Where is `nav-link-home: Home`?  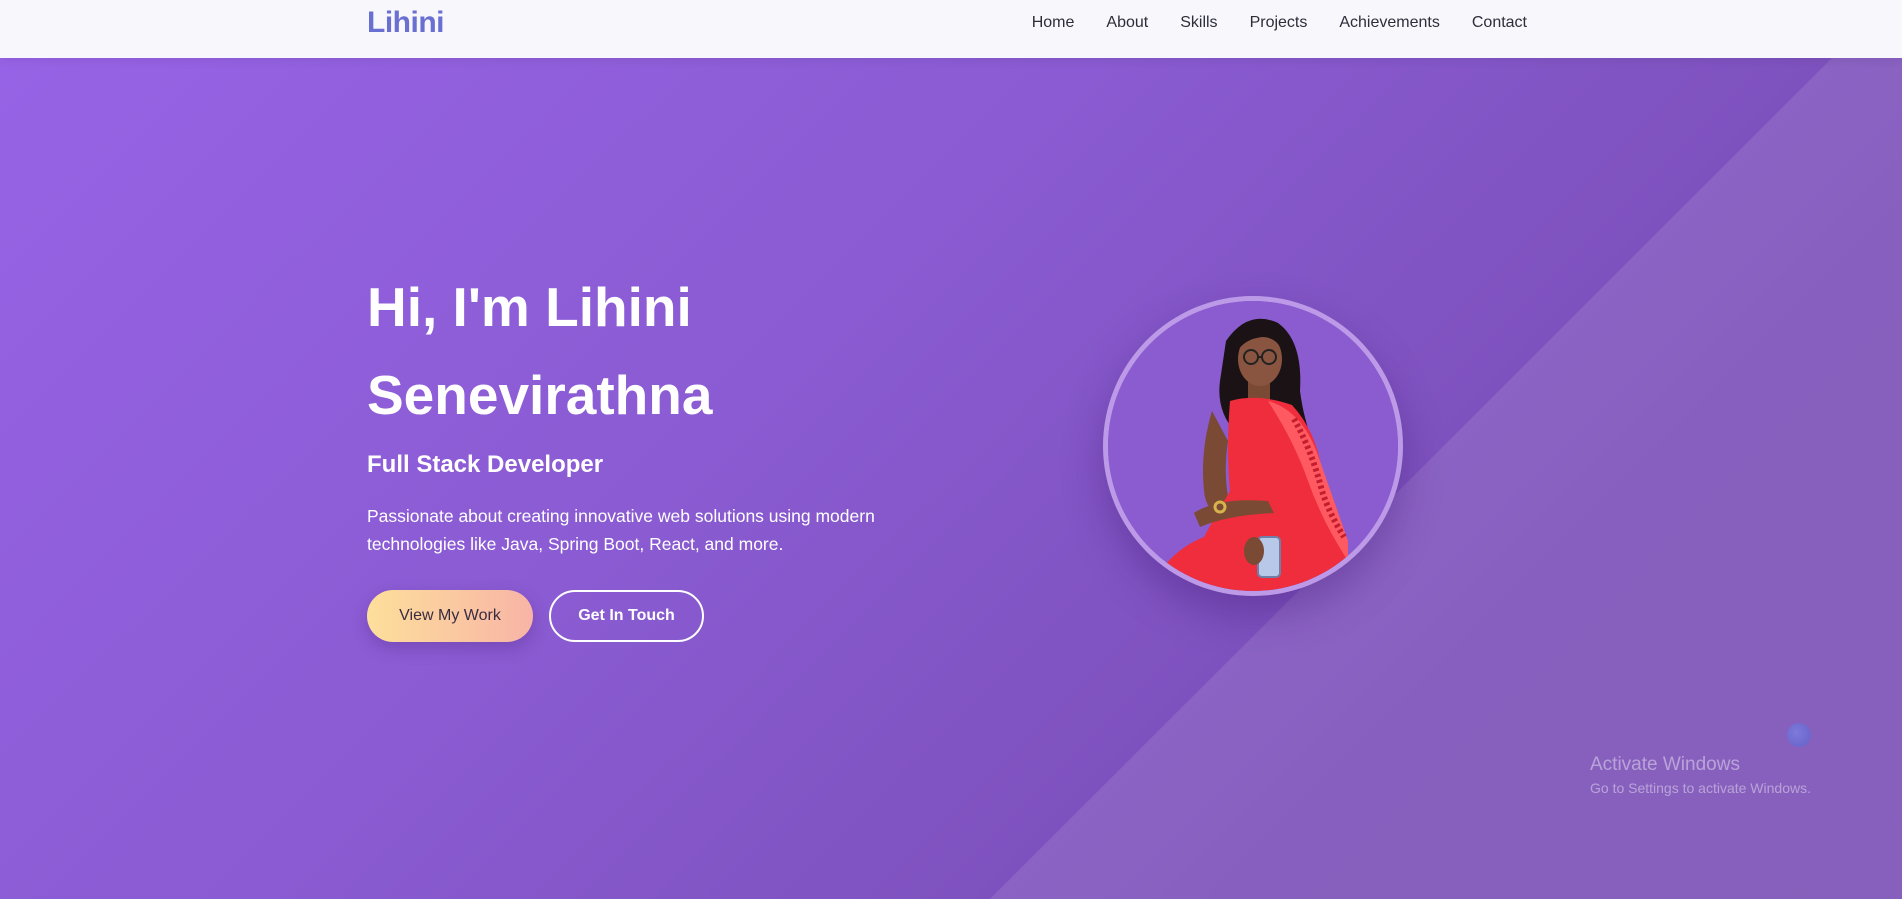 nav-link-home: Home is located at coordinates (1053, 22).